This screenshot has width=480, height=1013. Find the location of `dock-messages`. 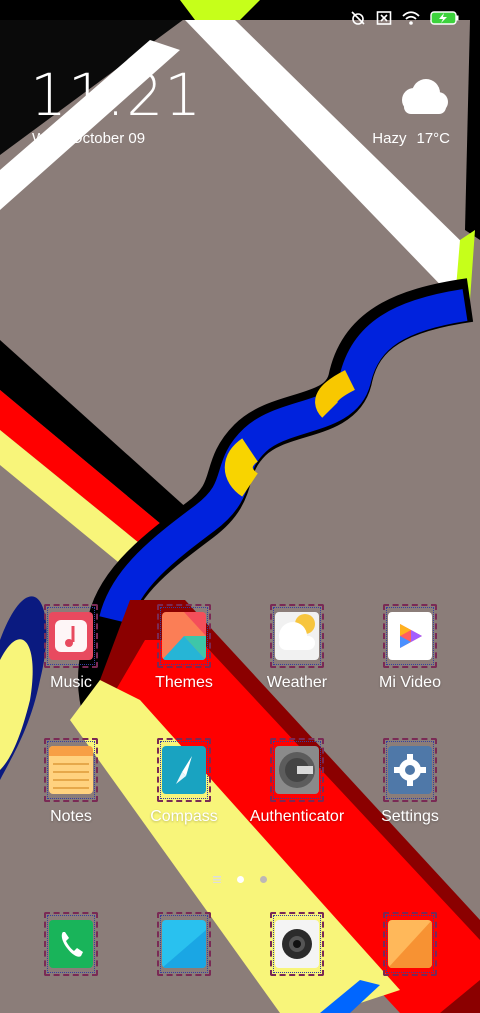

dock-messages is located at coordinates (184, 944).